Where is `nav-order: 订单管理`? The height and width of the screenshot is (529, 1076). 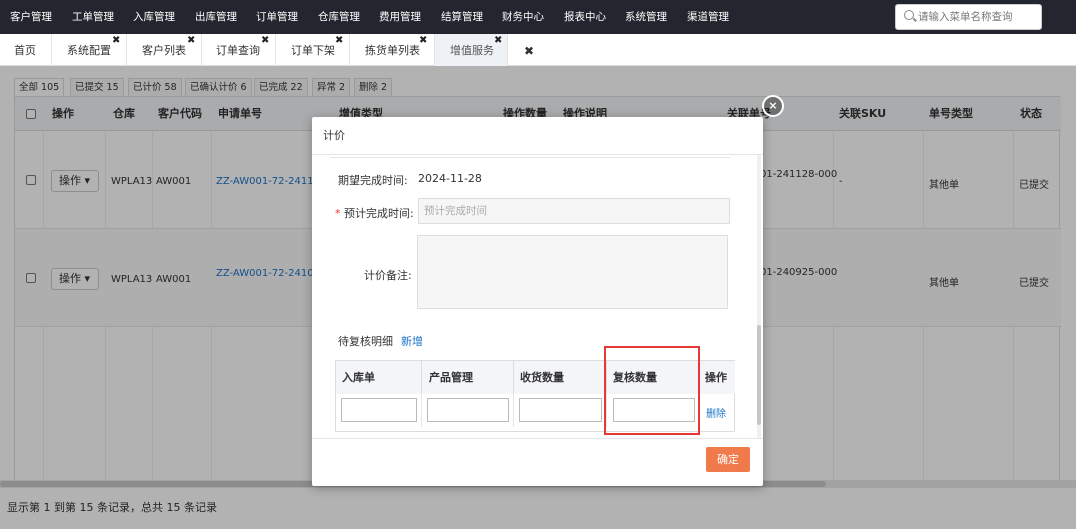
nav-order: 订单管理 is located at coordinates (277, 17).